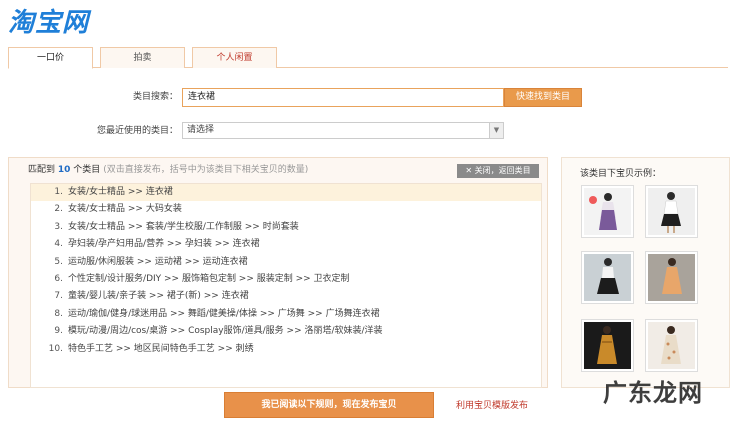  What do you see at coordinates (42, 170) in the screenshot?
I see `results-prefix: 匹配到` at bounding box center [42, 170].